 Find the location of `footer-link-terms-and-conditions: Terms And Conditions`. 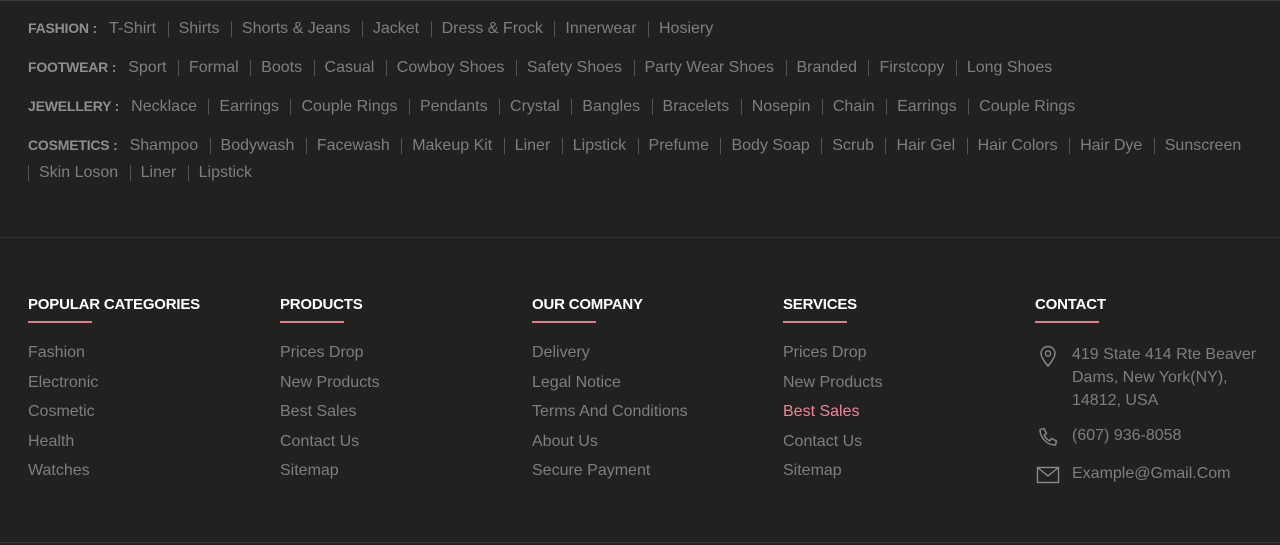

footer-link-terms-and-conditions: Terms And Conditions is located at coordinates (652, 412).